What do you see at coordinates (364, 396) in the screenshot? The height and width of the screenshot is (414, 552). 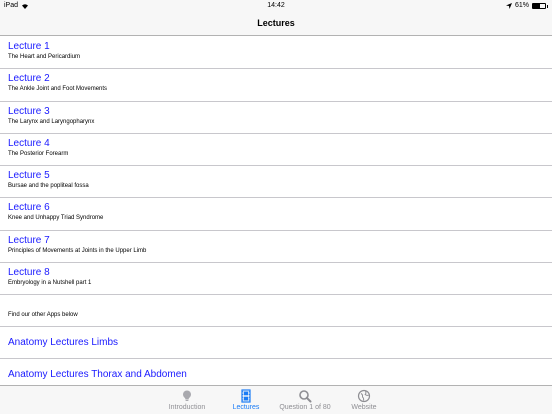 I see `globe-icon` at bounding box center [364, 396].